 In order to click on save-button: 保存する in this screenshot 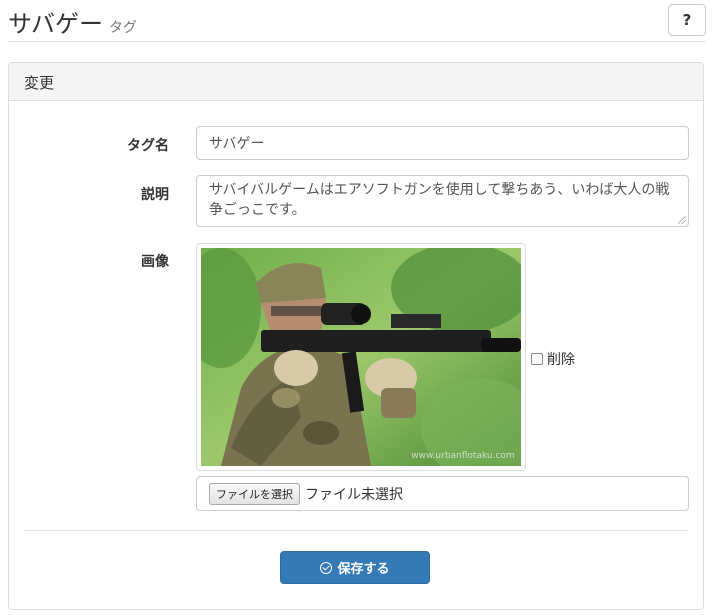, I will do `click(355, 567)`.